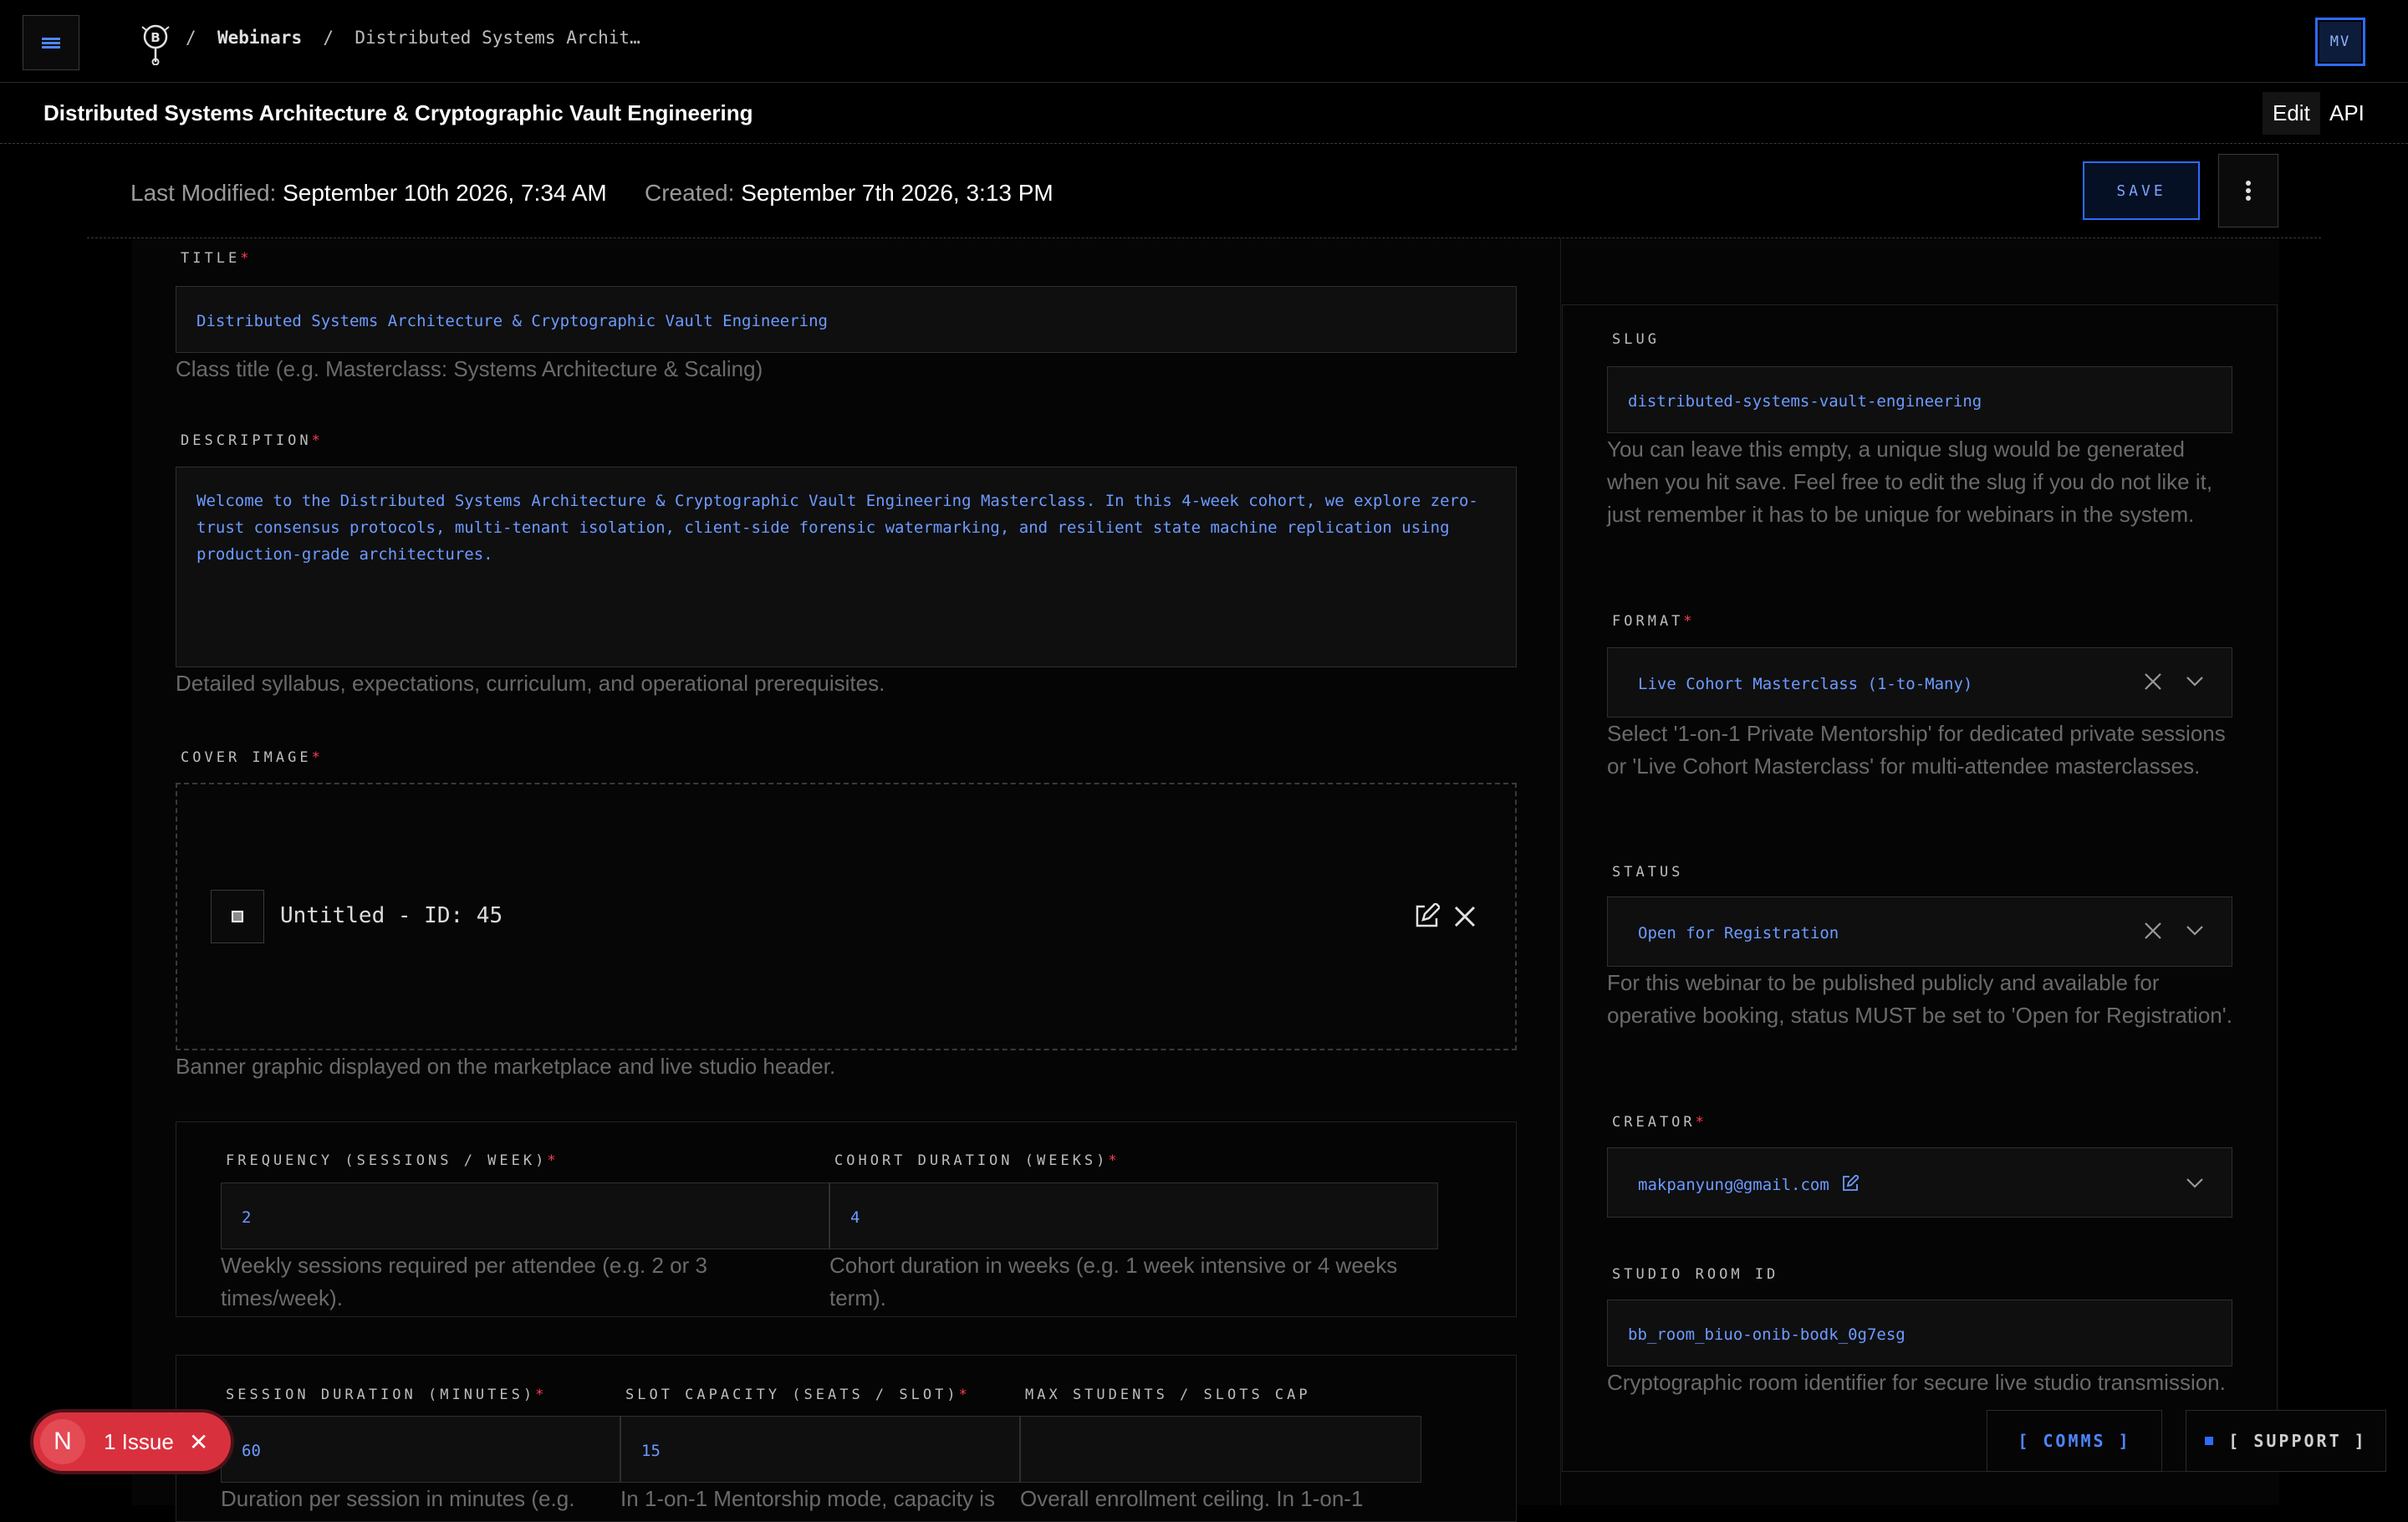  I want to click on format-label: FORMAT*, so click(1654, 621).